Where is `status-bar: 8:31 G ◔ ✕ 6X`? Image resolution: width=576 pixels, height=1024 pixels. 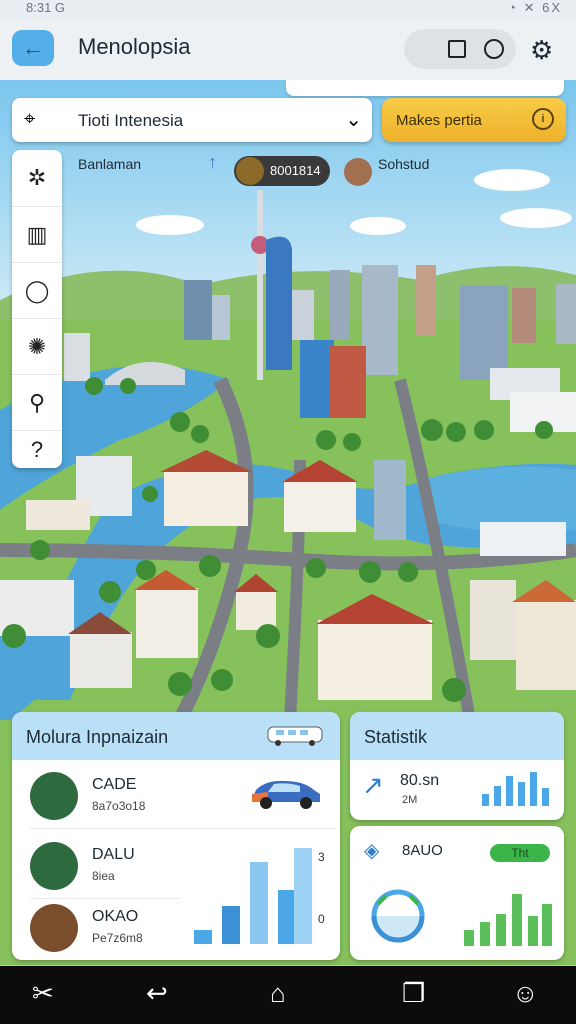
status-bar: 8:31 G ◔ ✕ 6X is located at coordinates (288, 9).